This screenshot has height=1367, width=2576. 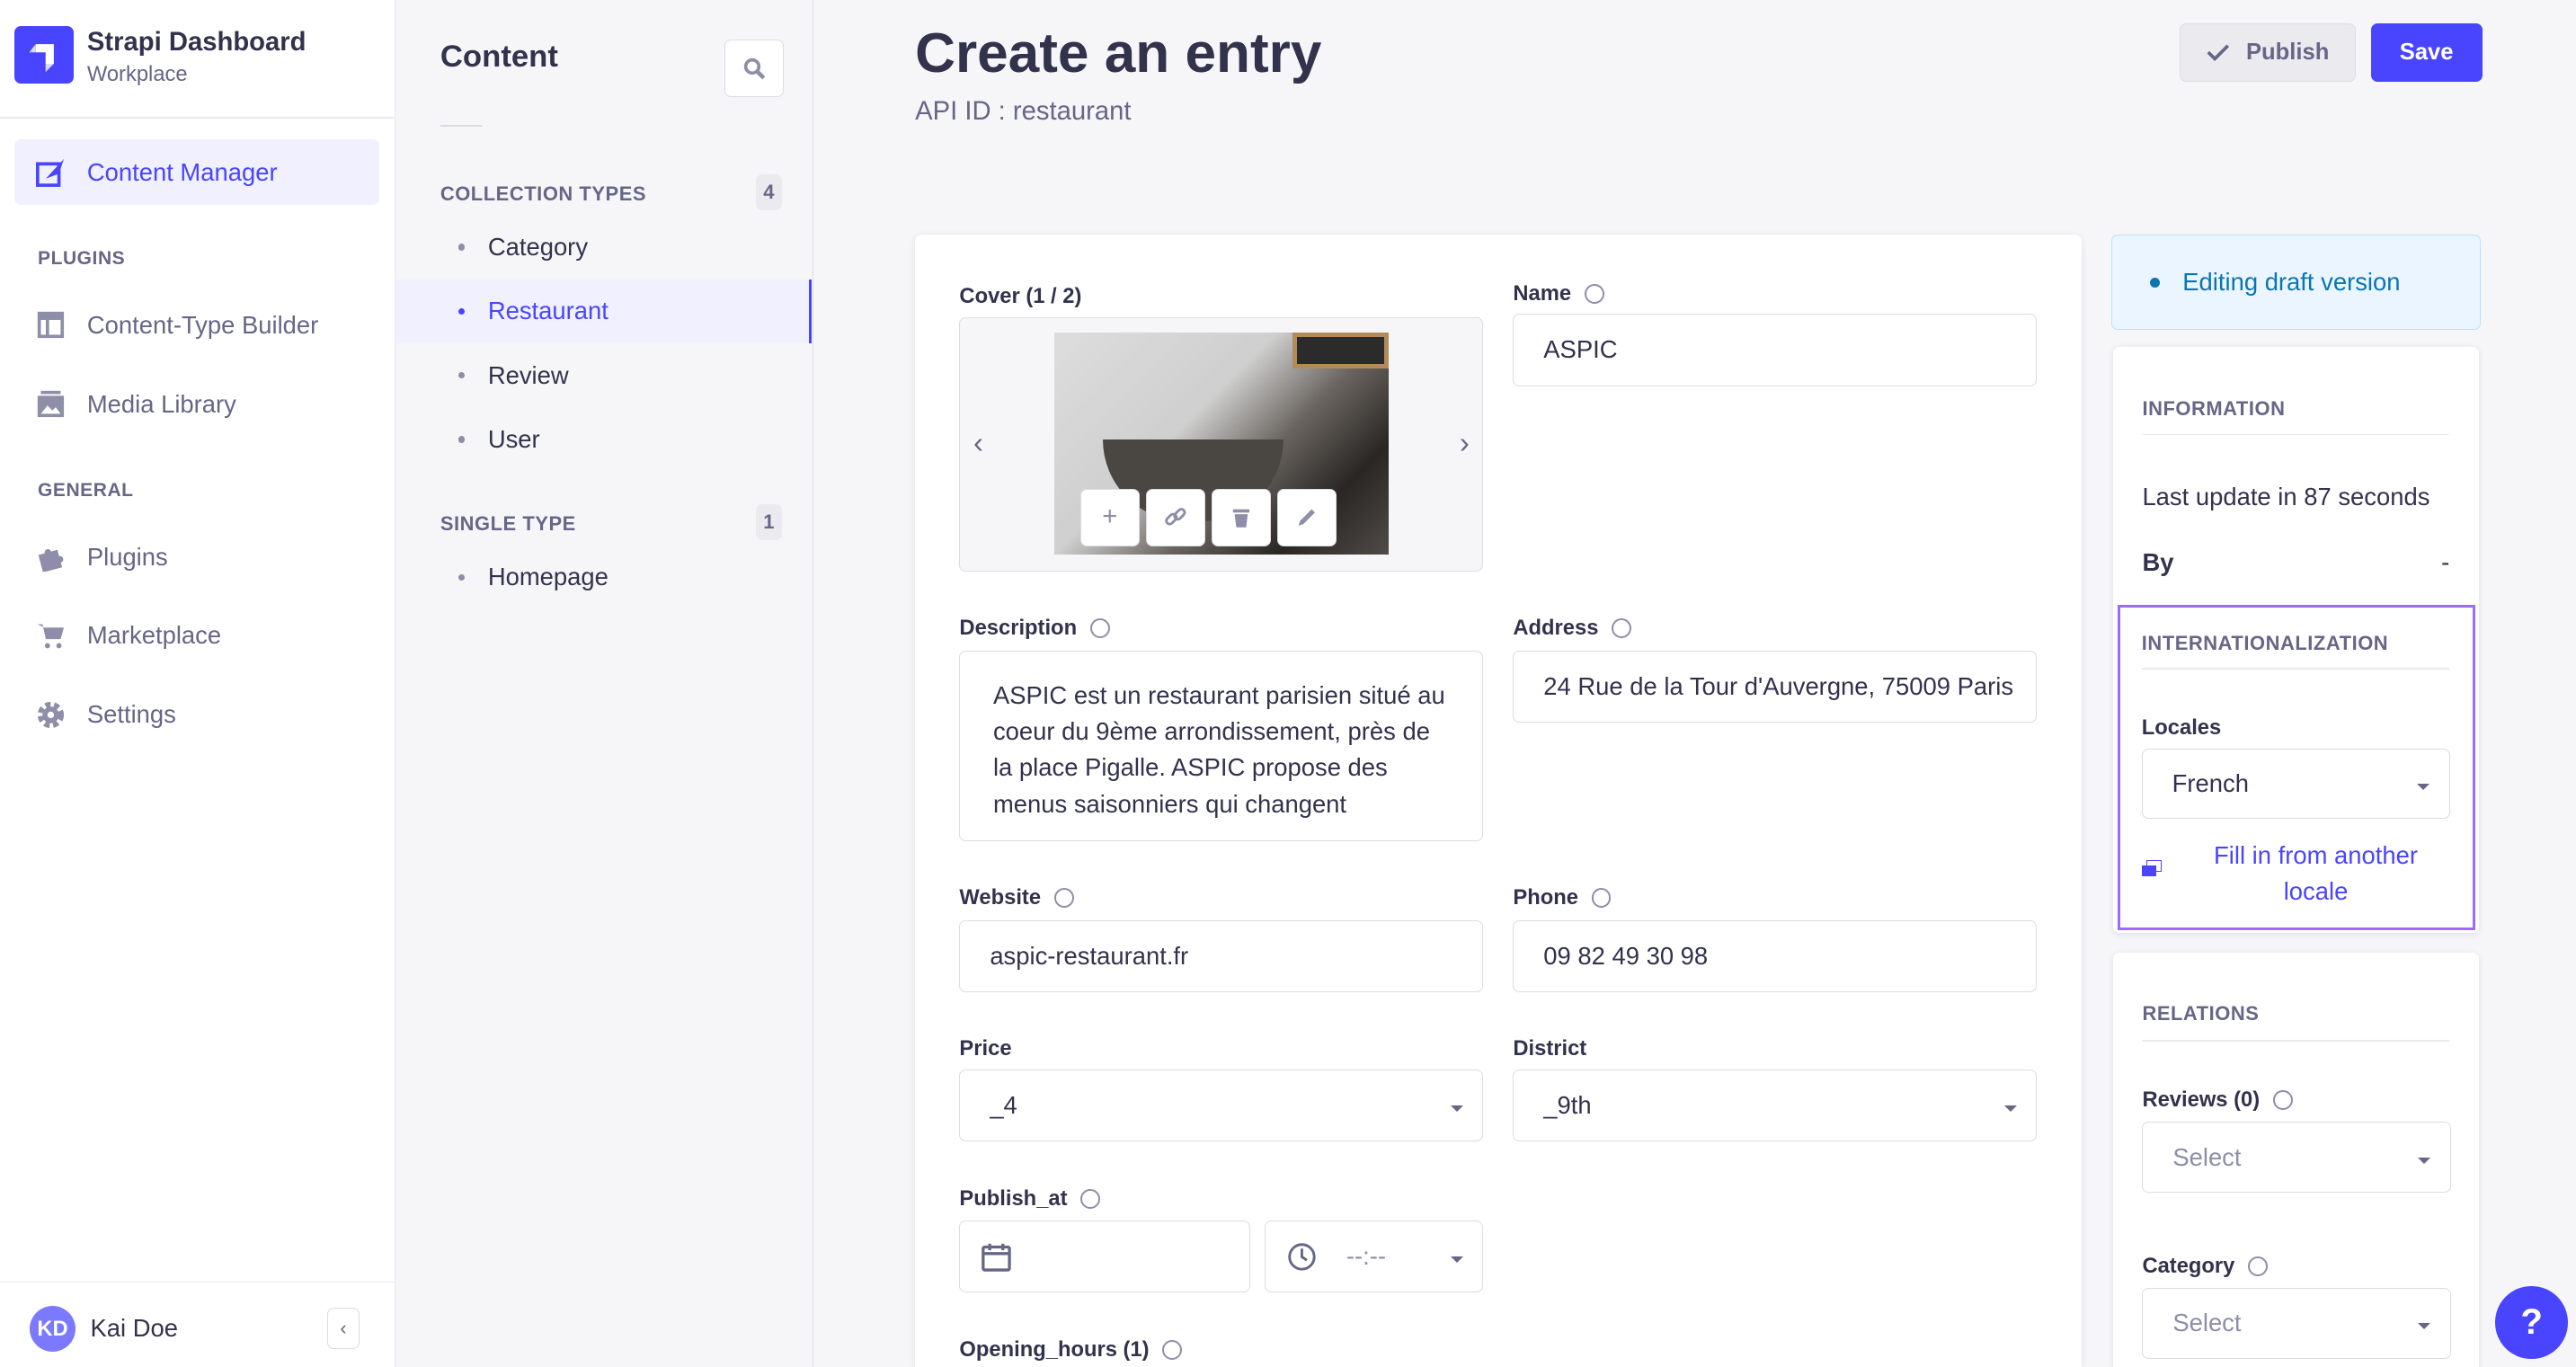 I want to click on price-select: _4, so click(x=1221, y=1106).